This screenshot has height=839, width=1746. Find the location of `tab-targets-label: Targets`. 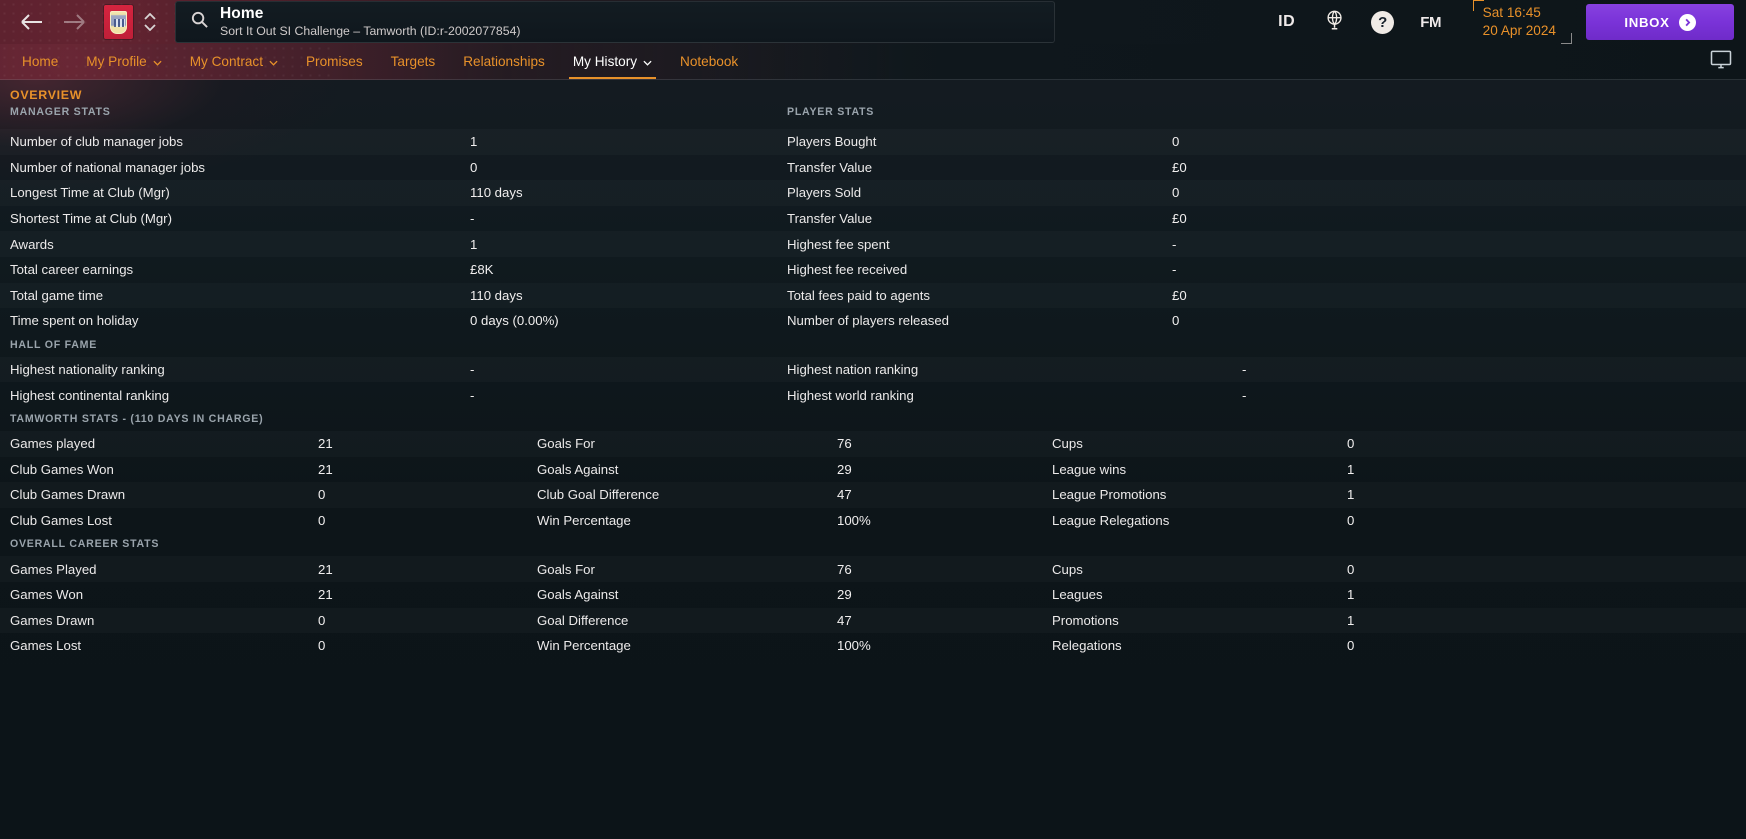

tab-targets-label: Targets is located at coordinates (413, 61).